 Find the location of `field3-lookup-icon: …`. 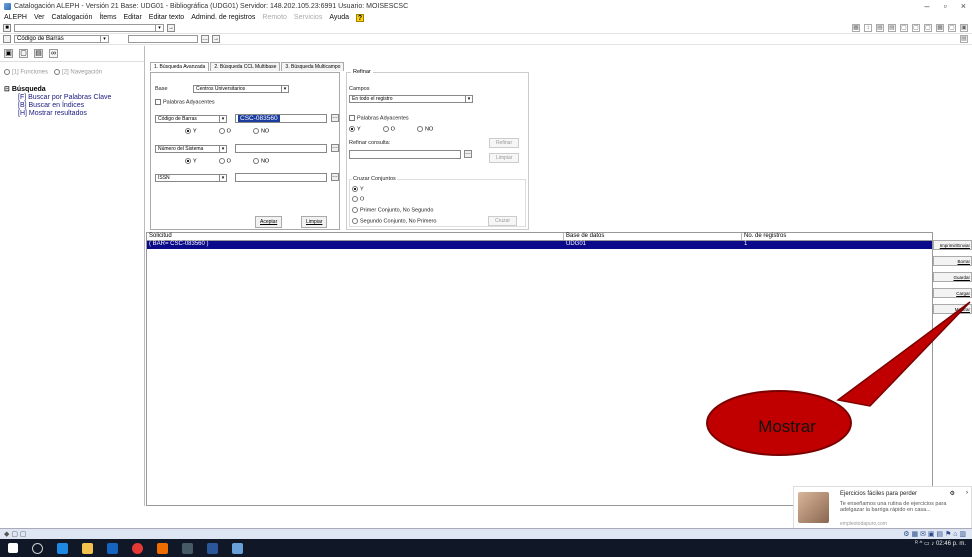

field3-lookup-icon: … is located at coordinates (335, 177).